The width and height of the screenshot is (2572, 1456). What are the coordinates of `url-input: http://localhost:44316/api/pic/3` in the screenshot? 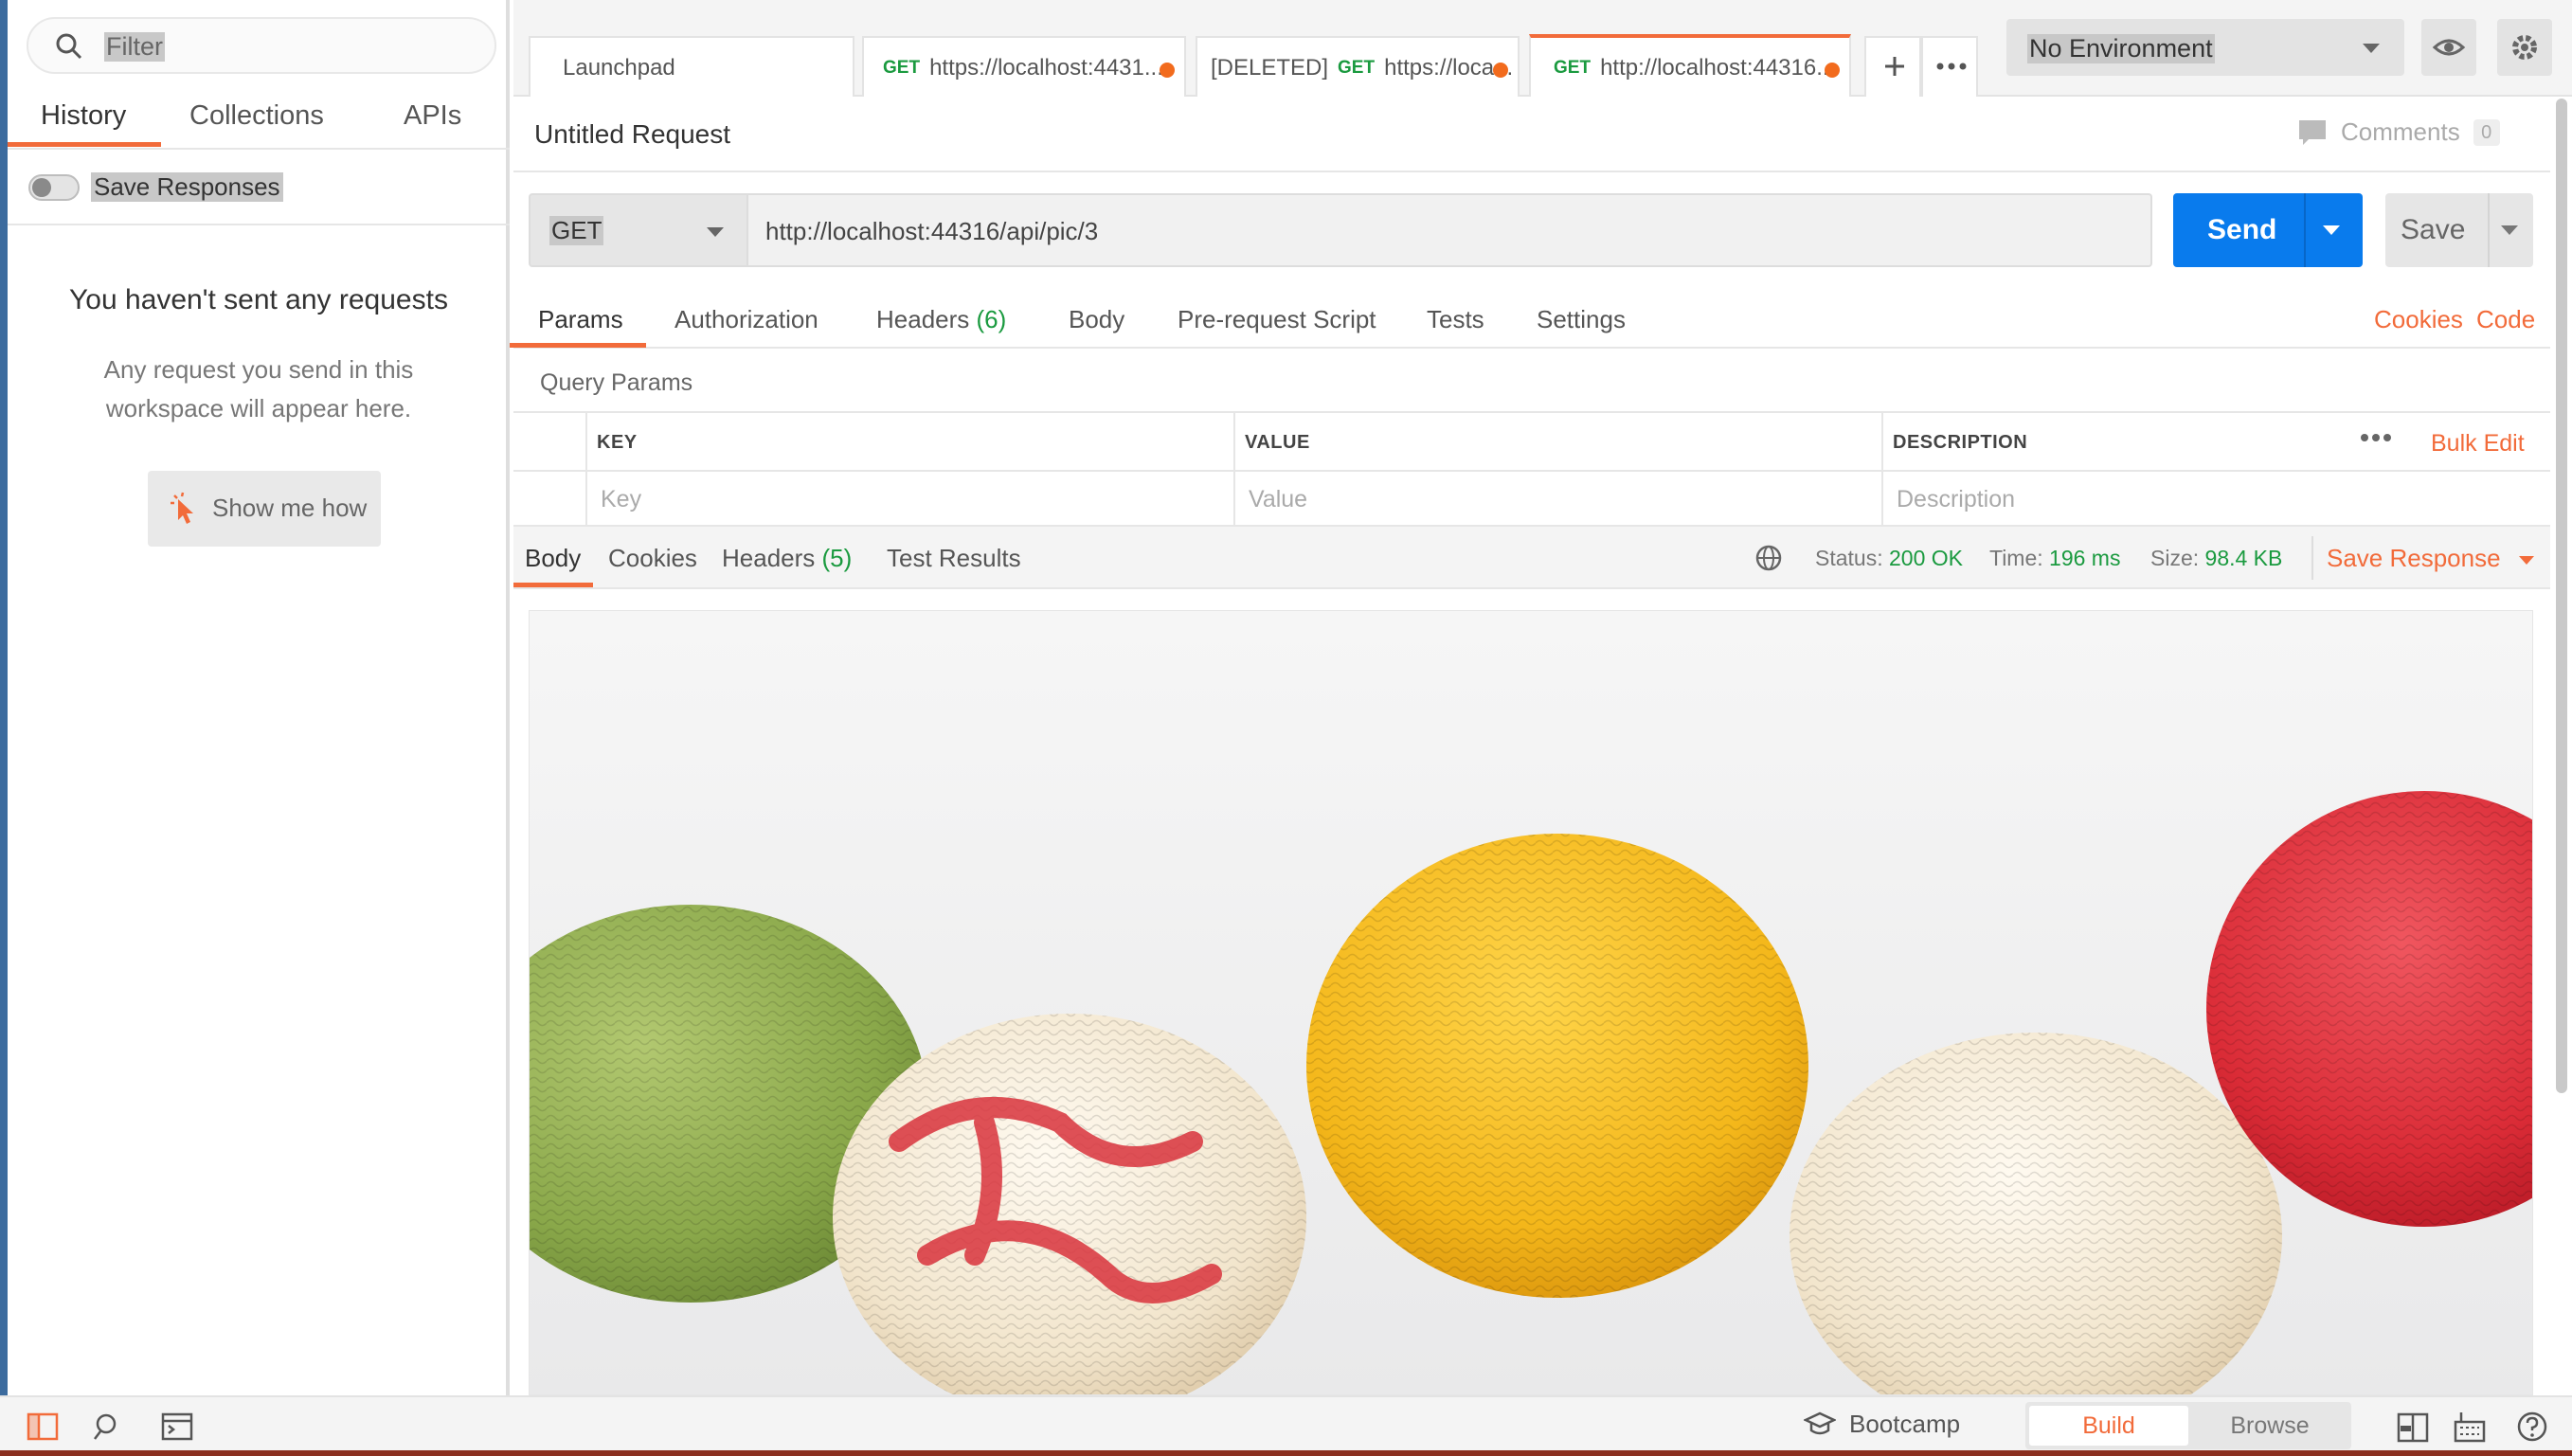 It's located at (1450, 230).